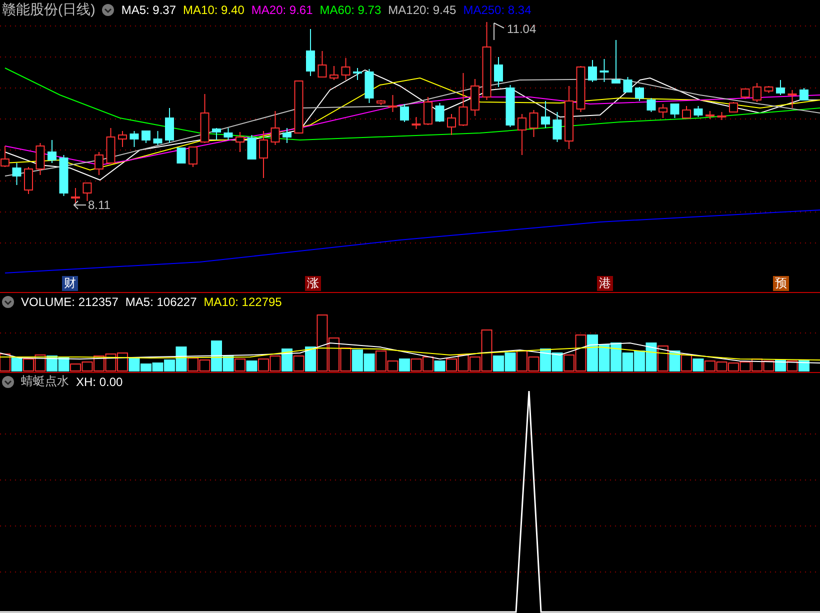  Describe the element at coordinates (45, 381) in the screenshot. I see `indicator-name: 蜻蜓点水` at that location.